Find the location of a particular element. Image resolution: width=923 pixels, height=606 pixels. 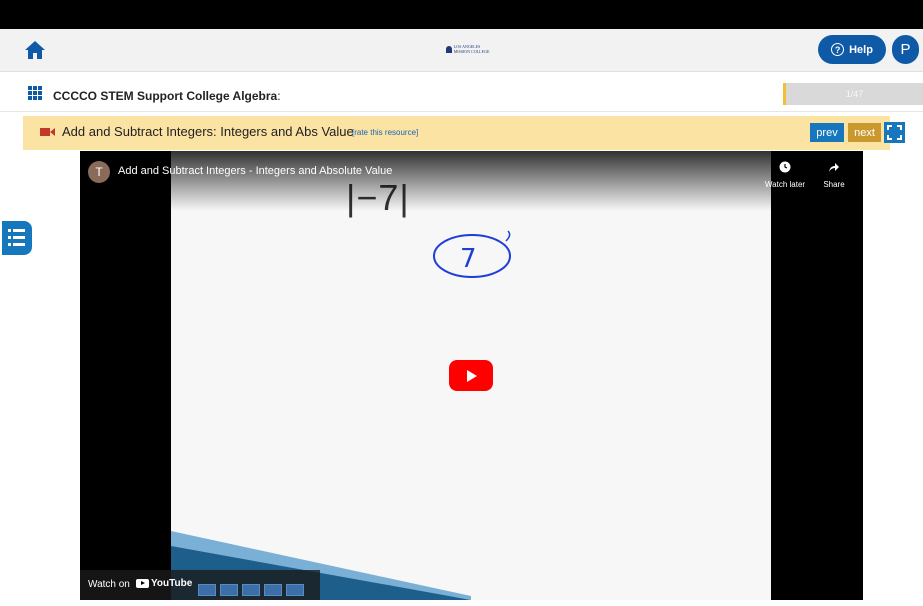

youtube-play-icon is located at coordinates (142, 583).